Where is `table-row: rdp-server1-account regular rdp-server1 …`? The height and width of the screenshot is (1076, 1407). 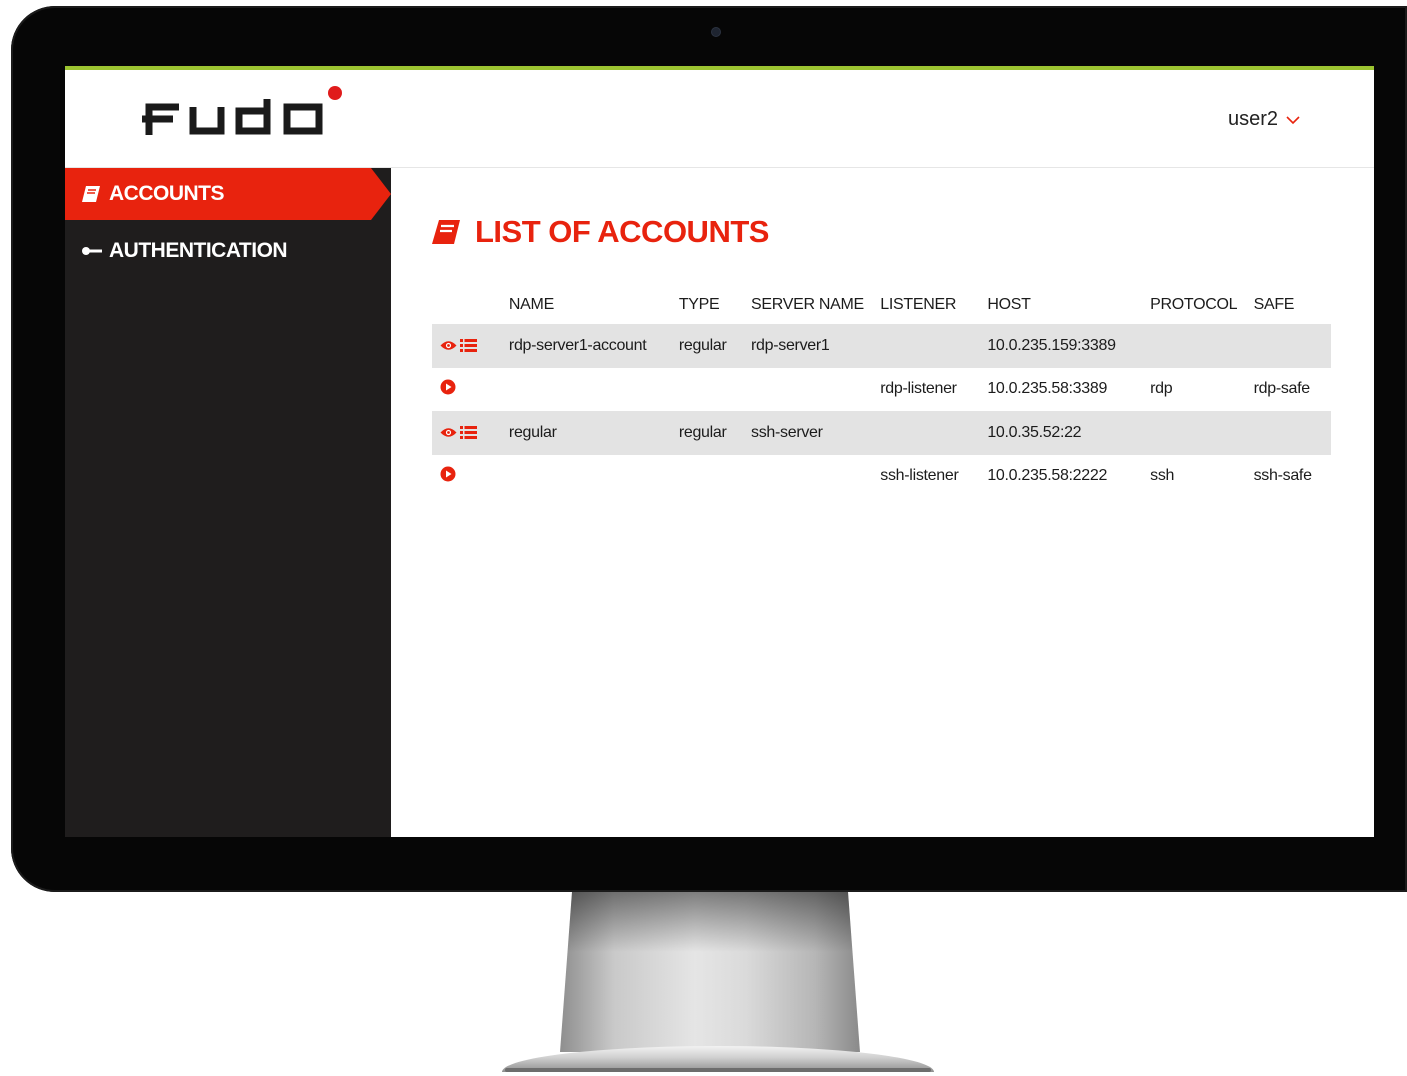 table-row: rdp-server1-account regular rdp-server1 … is located at coordinates (881, 346).